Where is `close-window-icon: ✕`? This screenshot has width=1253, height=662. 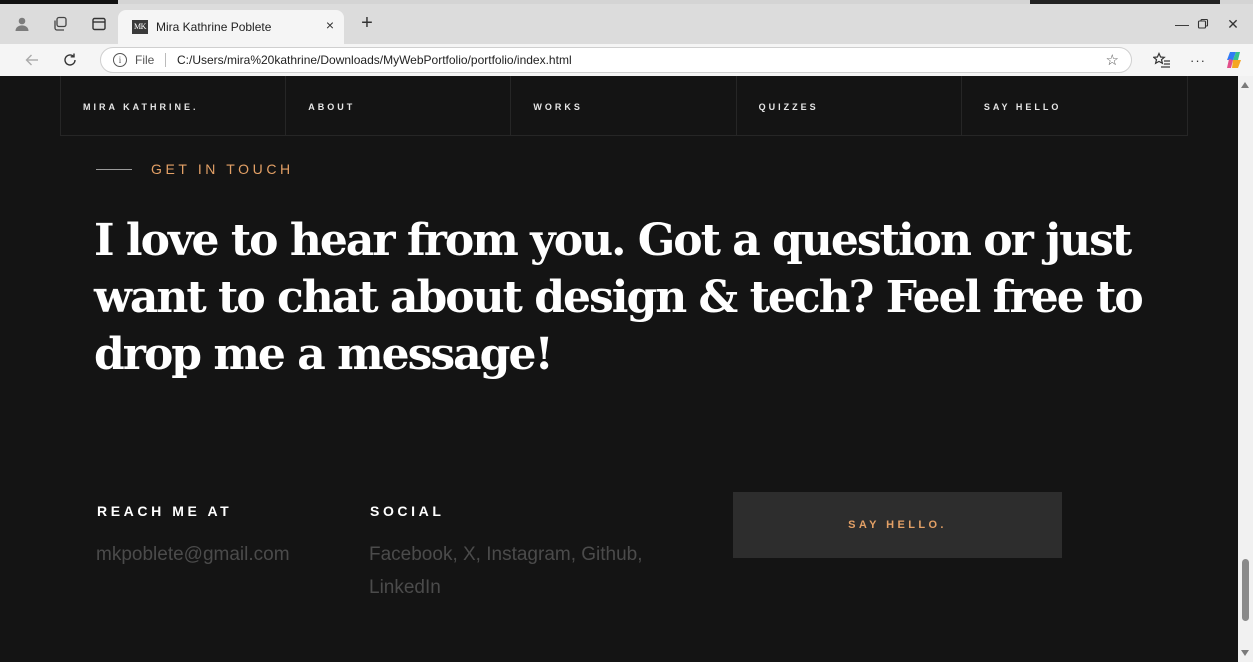 close-window-icon: ✕ is located at coordinates (1233, 24).